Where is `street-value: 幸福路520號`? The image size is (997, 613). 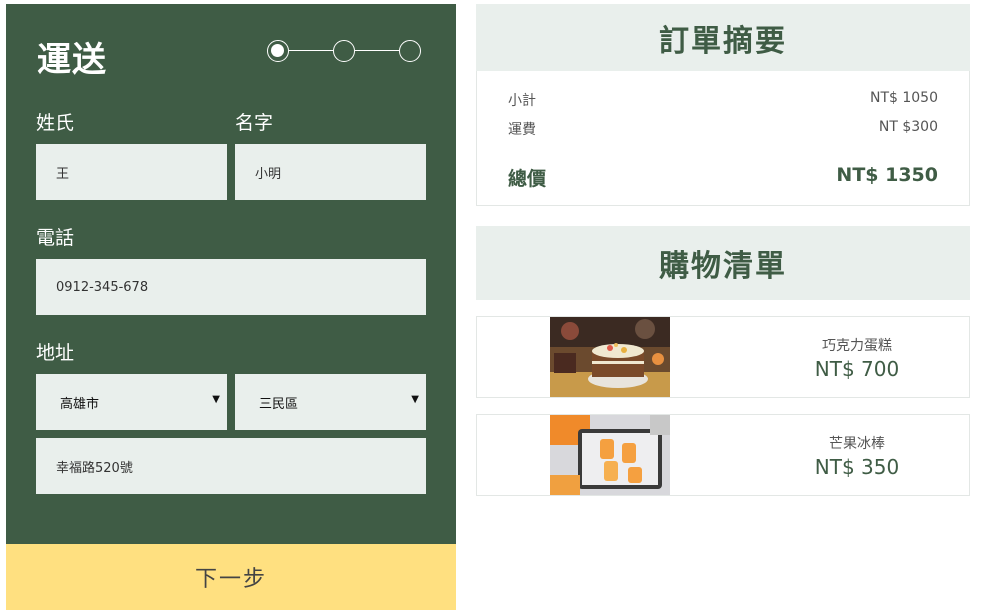
street-value: 幸福路520號 is located at coordinates (94, 468).